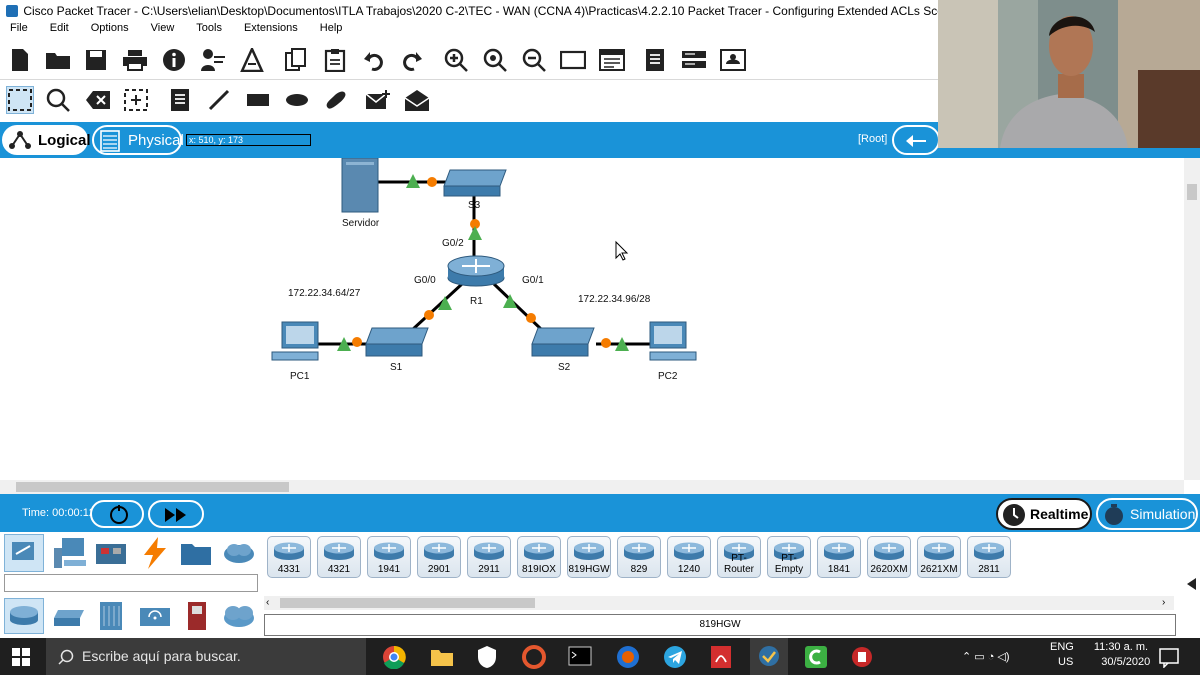  What do you see at coordinates (739, 557) in the screenshot?
I see `router-model-pt-router: PT-Router` at bounding box center [739, 557].